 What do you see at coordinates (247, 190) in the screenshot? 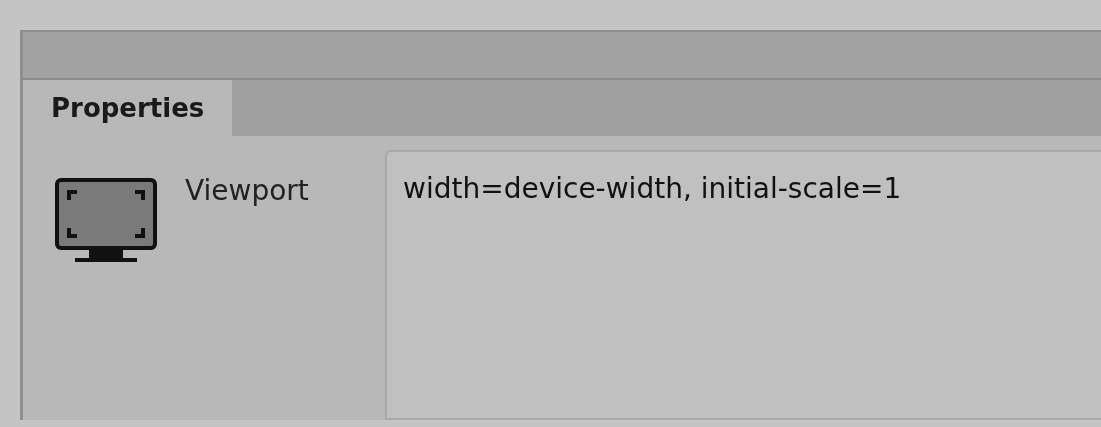
I see `property-label: Viewport` at bounding box center [247, 190].